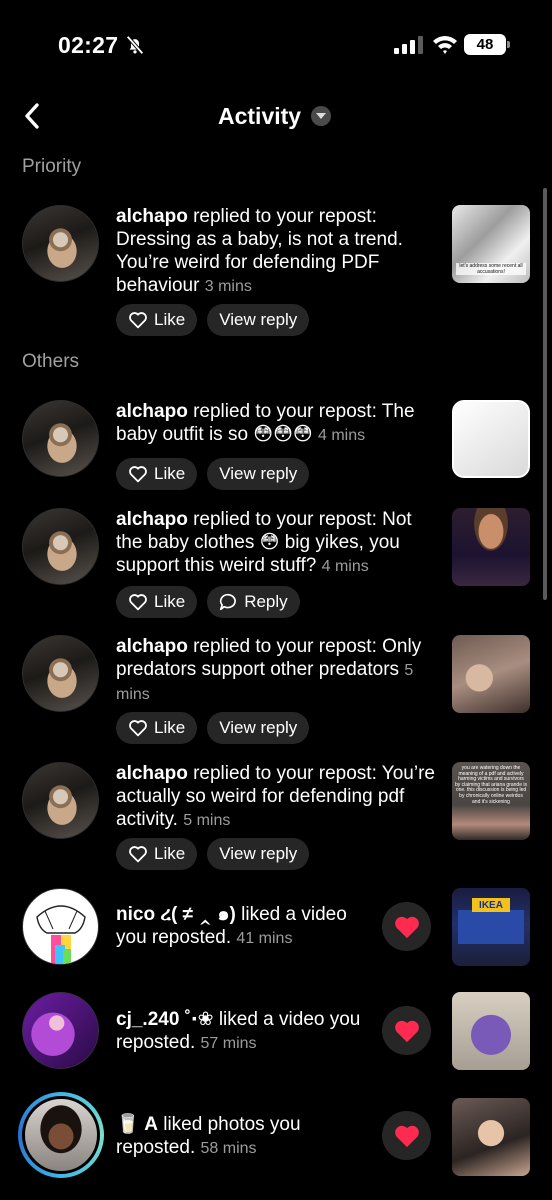  I want to click on comment-bubble-icon, so click(228, 602).